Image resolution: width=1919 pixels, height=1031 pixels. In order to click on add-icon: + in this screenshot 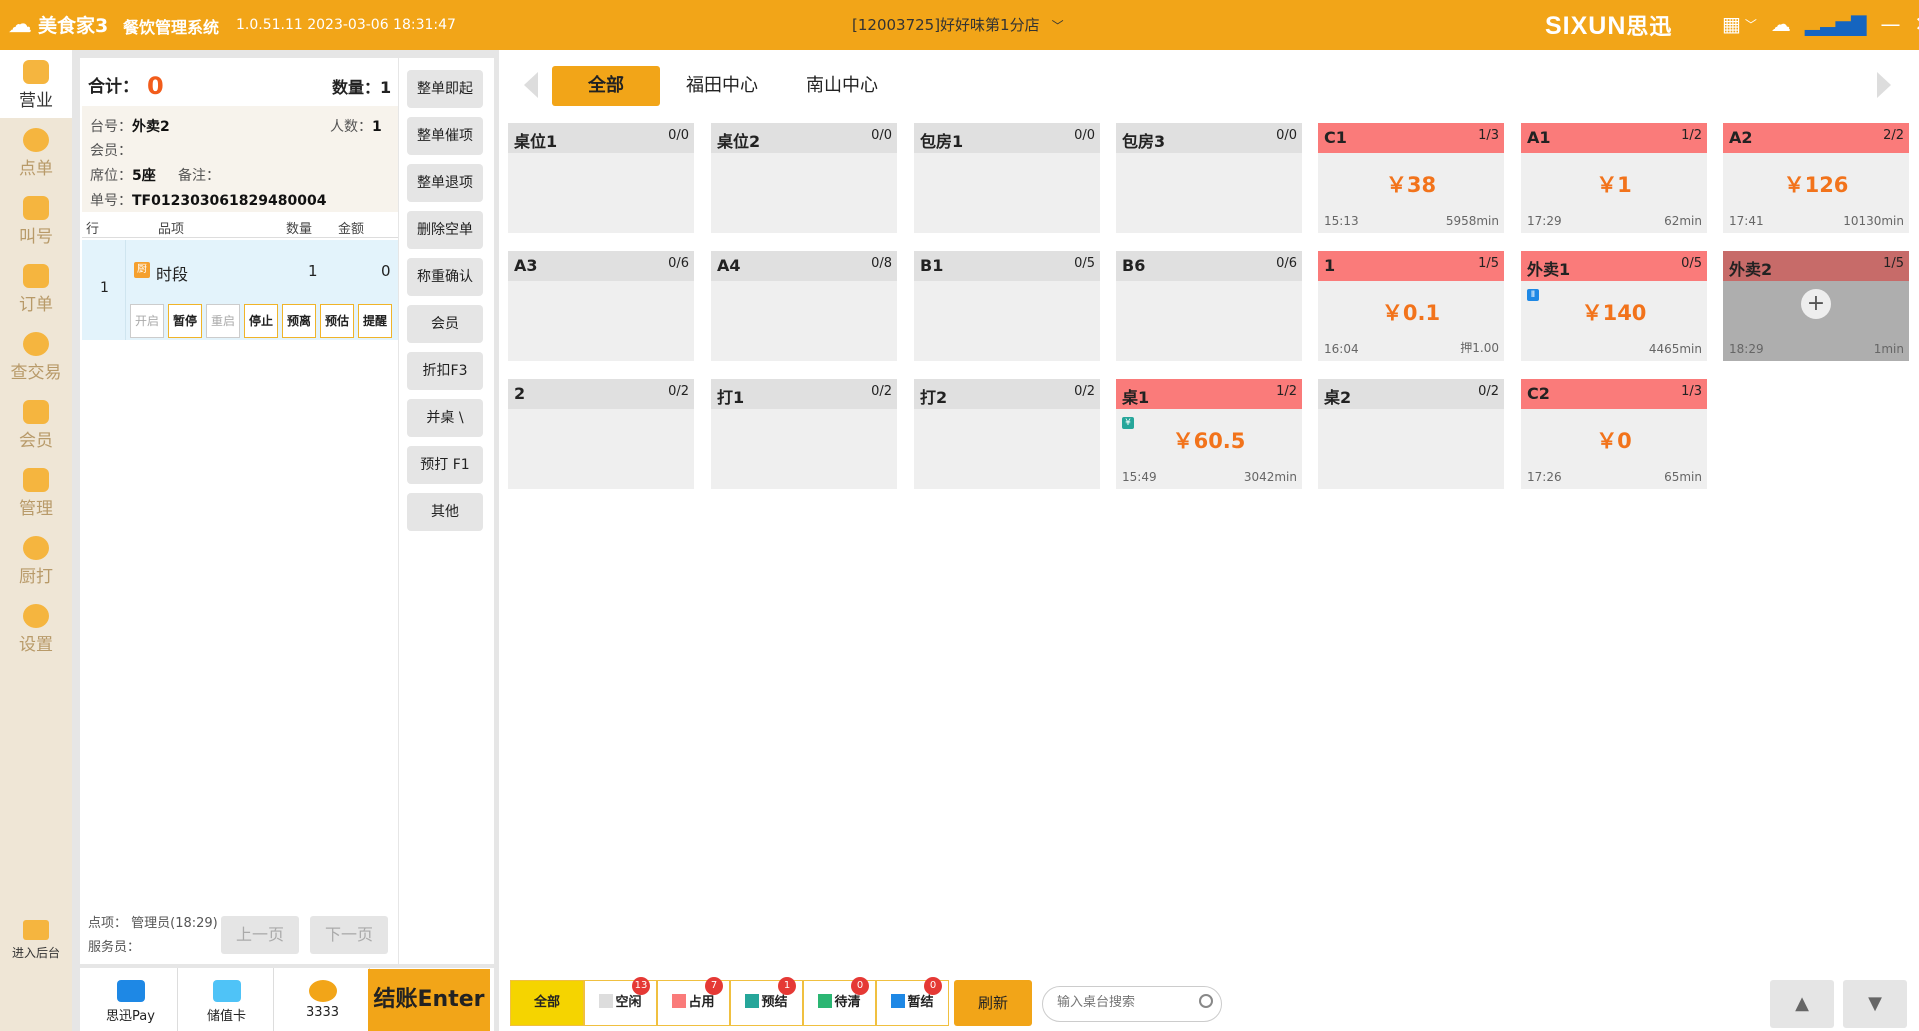, I will do `click(1816, 304)`.